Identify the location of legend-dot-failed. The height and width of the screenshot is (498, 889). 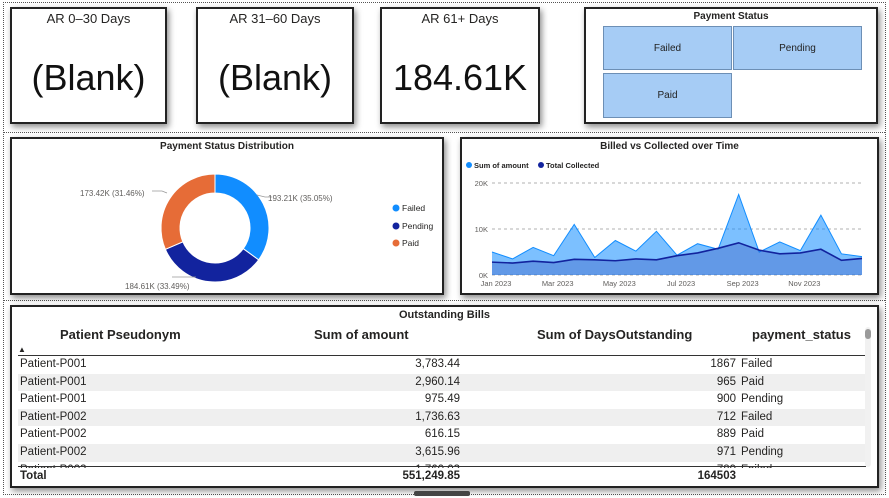
(396, 208).